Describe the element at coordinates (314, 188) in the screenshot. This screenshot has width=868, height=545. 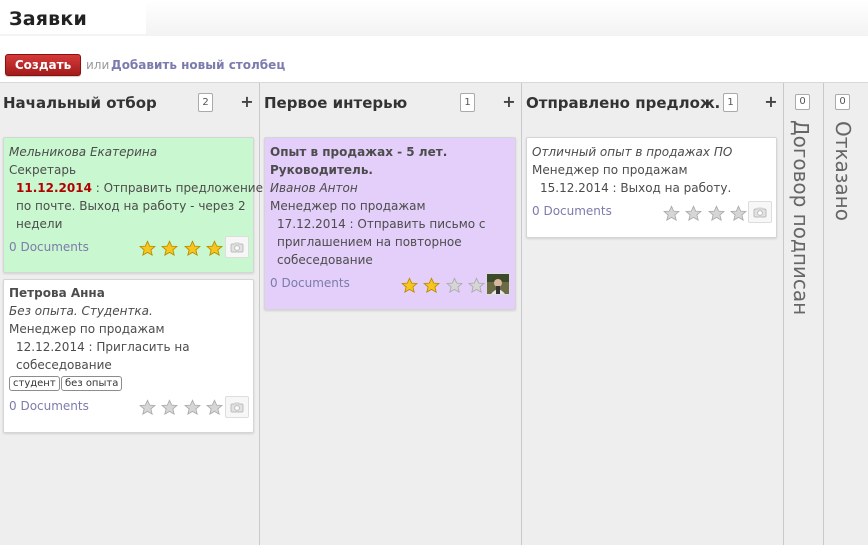
I see `applicant-name: Иванов Антон` at that location.